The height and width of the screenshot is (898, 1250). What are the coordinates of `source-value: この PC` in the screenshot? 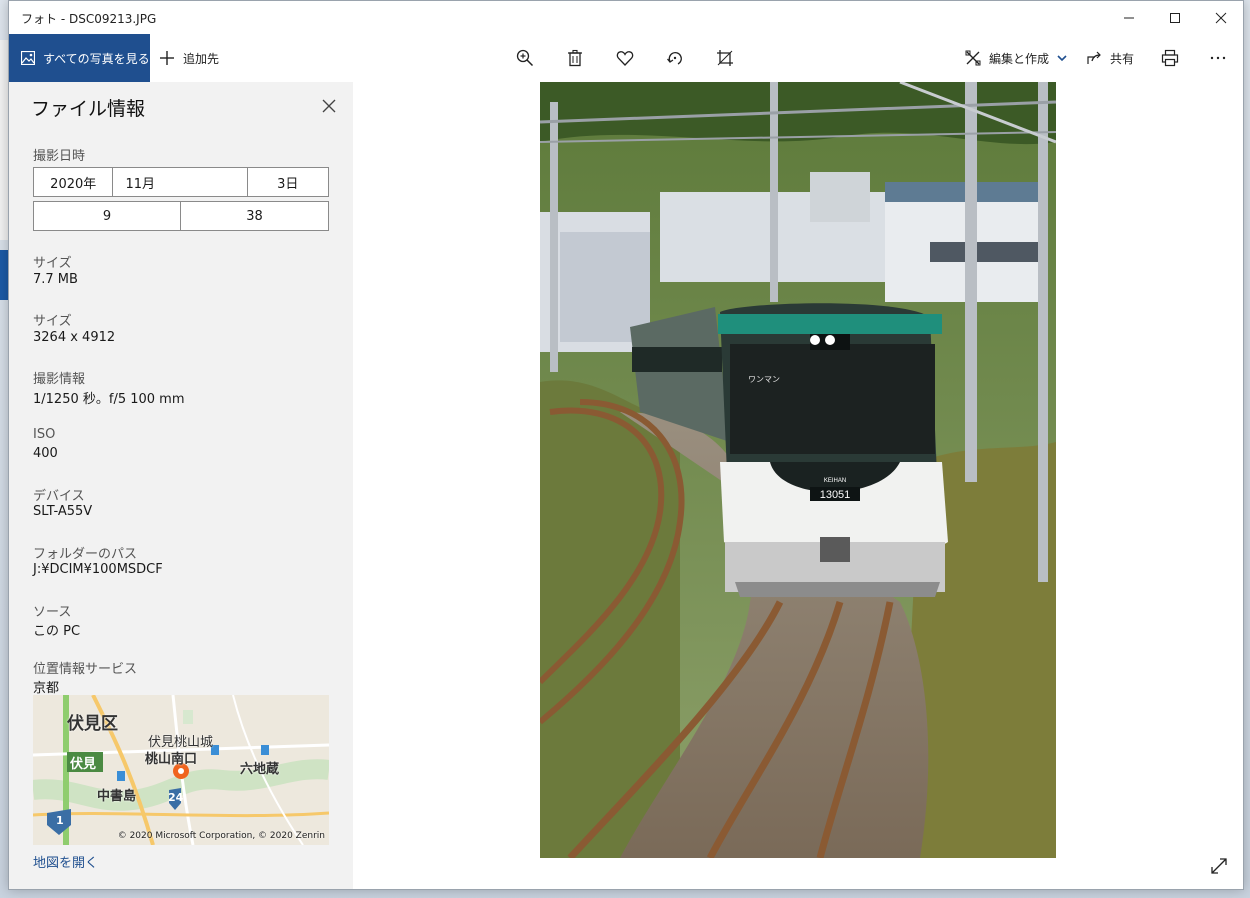 It's located at (57, 631).